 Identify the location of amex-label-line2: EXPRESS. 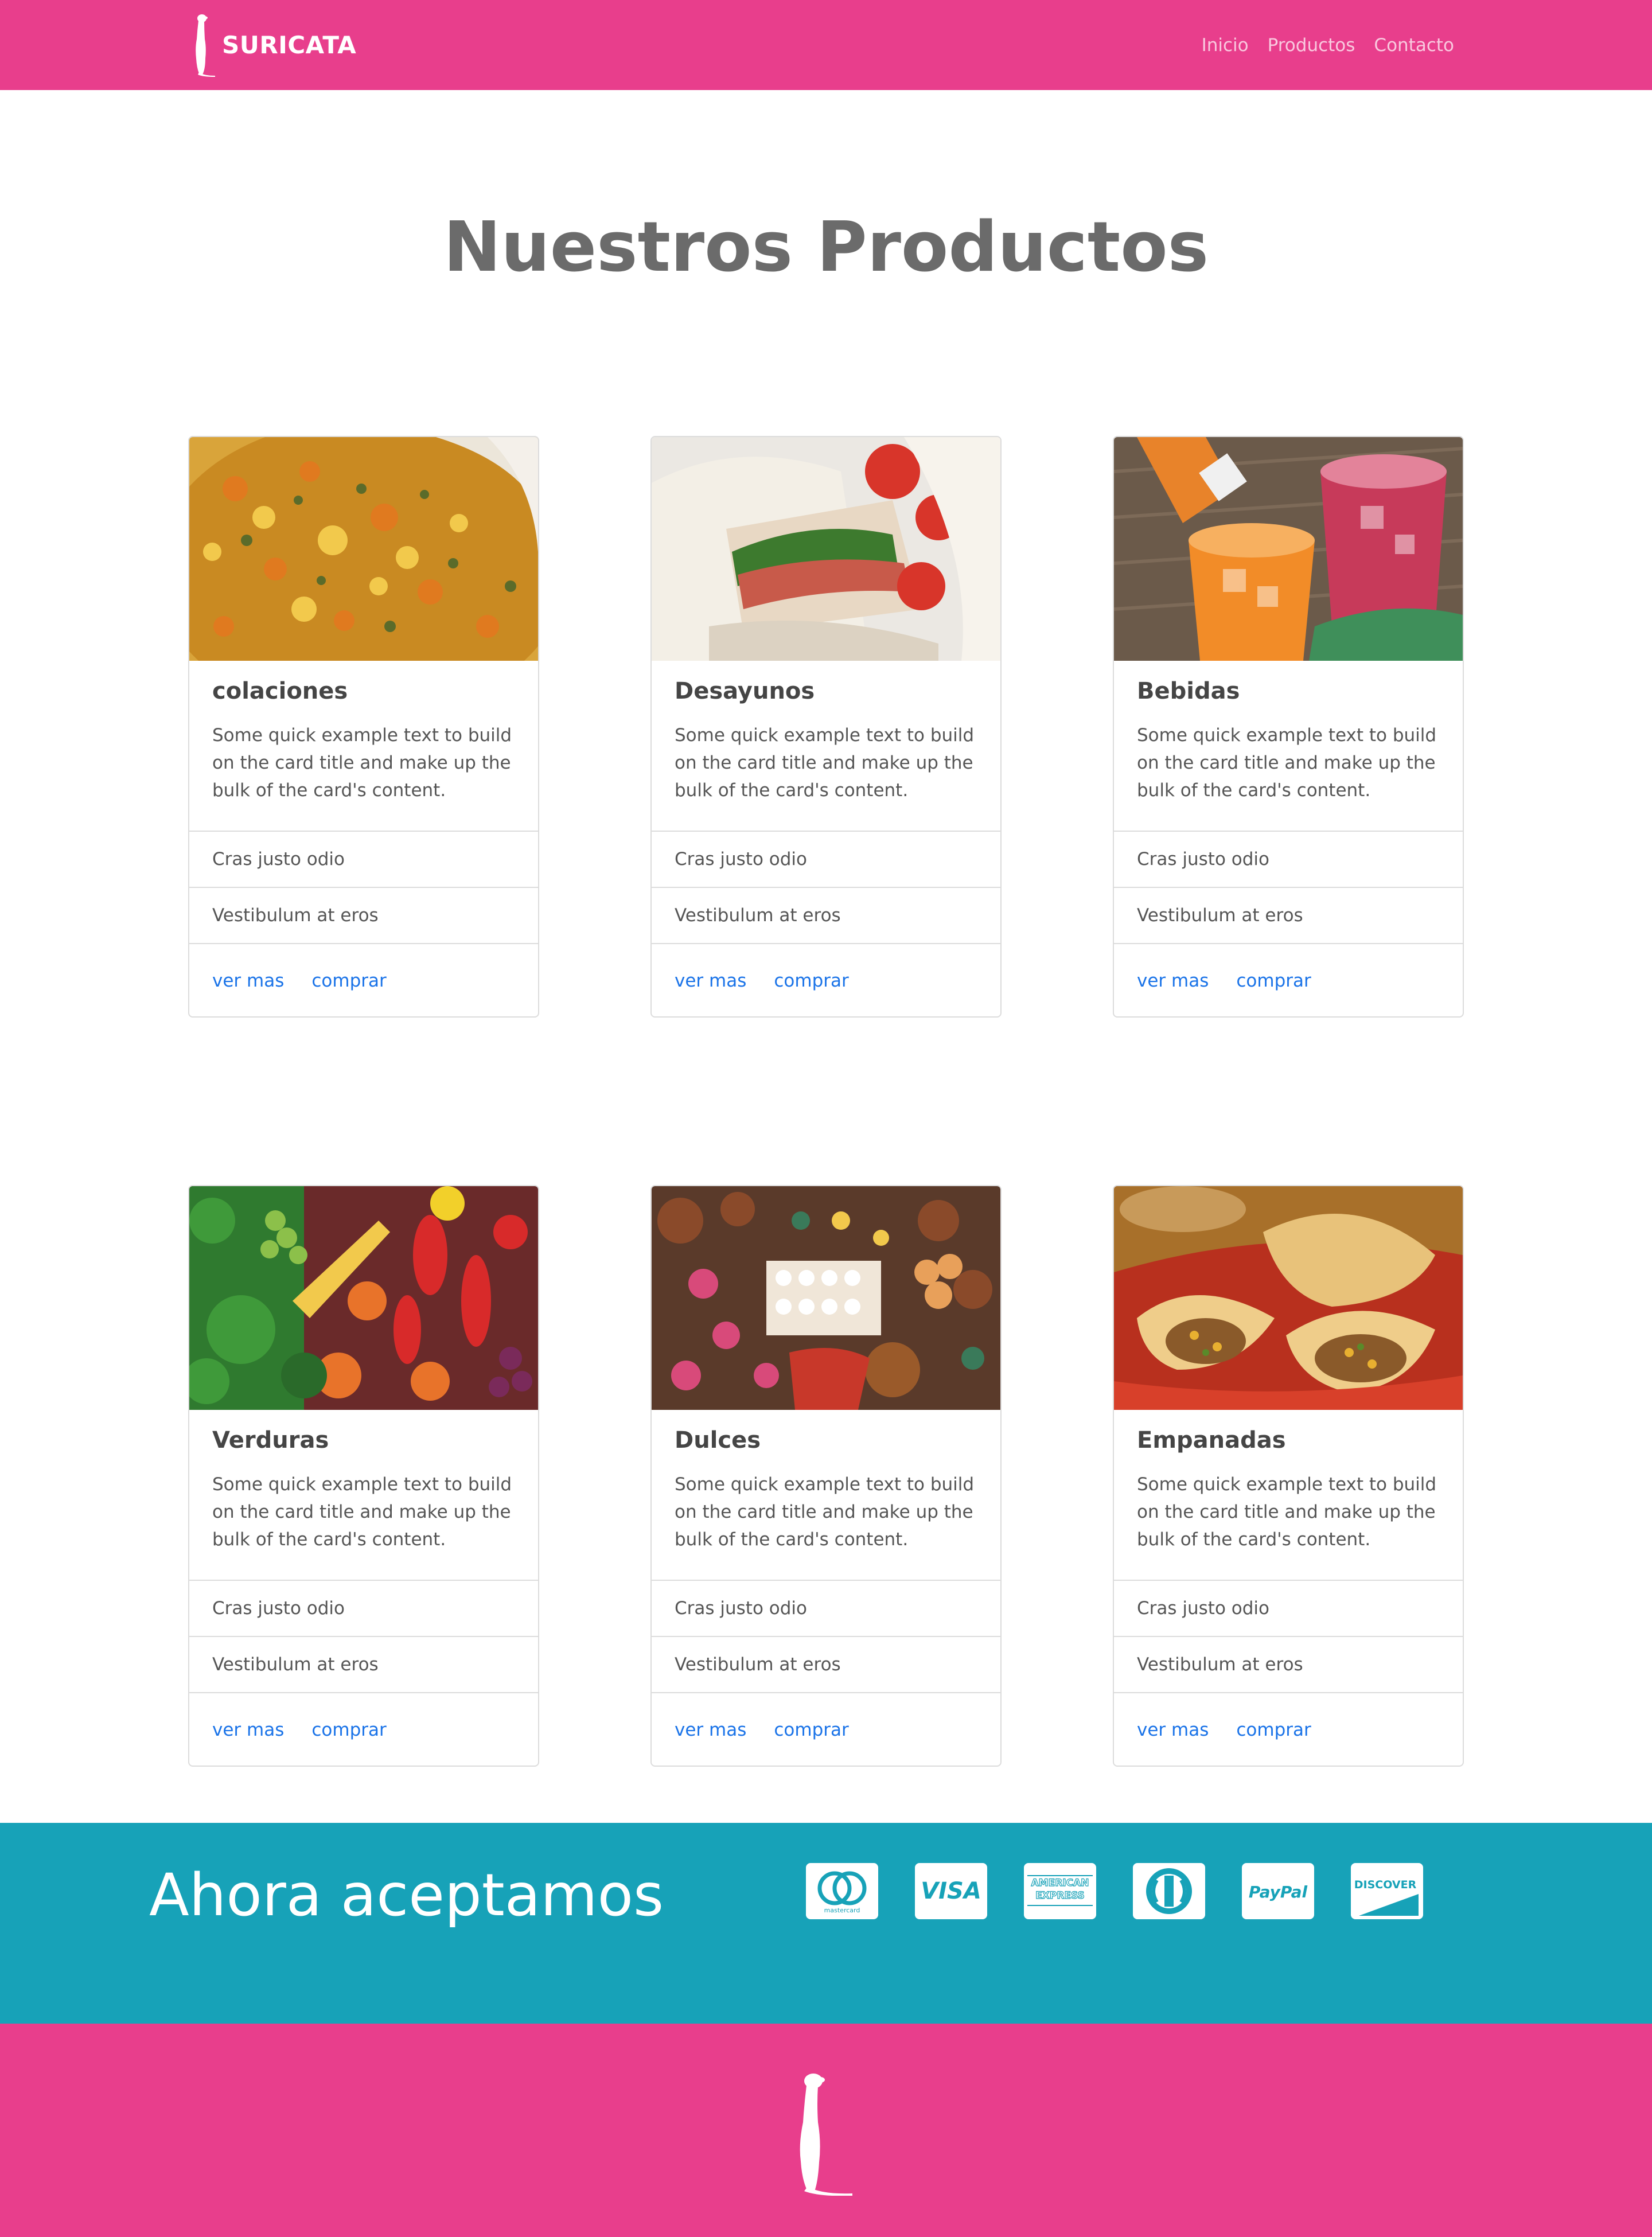
(1060, 1895).